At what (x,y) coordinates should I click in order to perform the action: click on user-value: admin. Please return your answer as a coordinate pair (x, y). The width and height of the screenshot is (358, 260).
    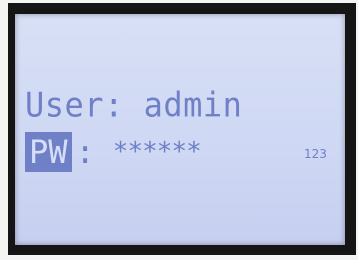
    Looking at the image, I should click on (193, 105).